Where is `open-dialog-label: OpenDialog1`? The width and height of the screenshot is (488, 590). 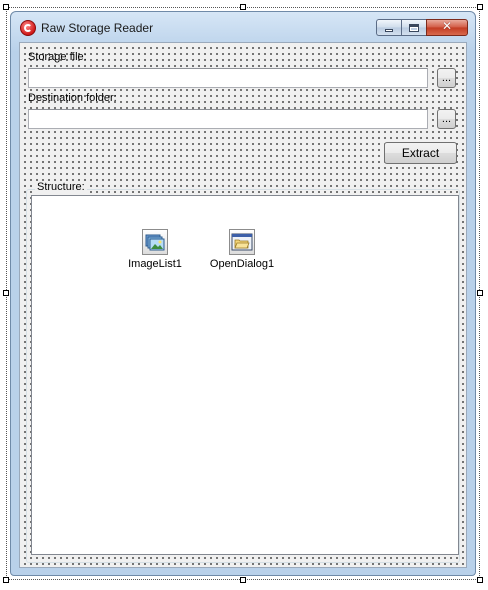
open-dialog-label: OpenDialog1 is located at coordinates (242, 264).